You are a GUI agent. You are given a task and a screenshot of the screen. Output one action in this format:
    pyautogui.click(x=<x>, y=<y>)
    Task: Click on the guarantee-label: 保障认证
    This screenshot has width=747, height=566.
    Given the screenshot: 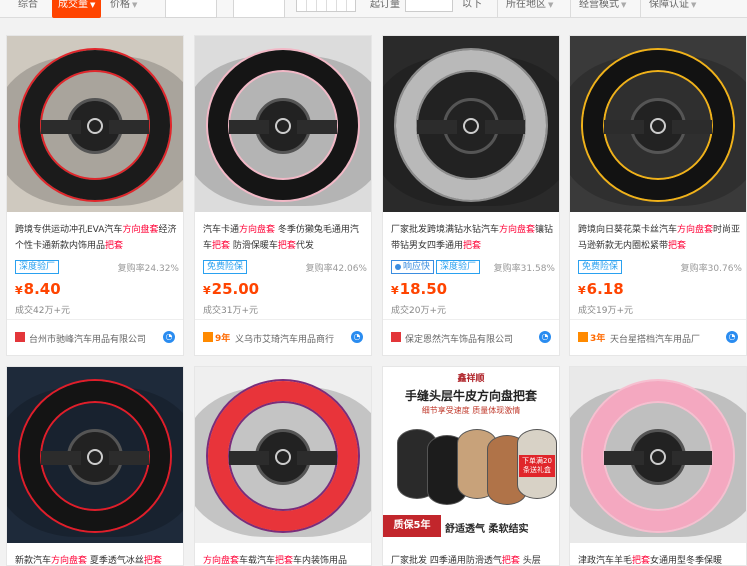 What is the action you would take?
    pyautogui.click(x=669, y=5)
    